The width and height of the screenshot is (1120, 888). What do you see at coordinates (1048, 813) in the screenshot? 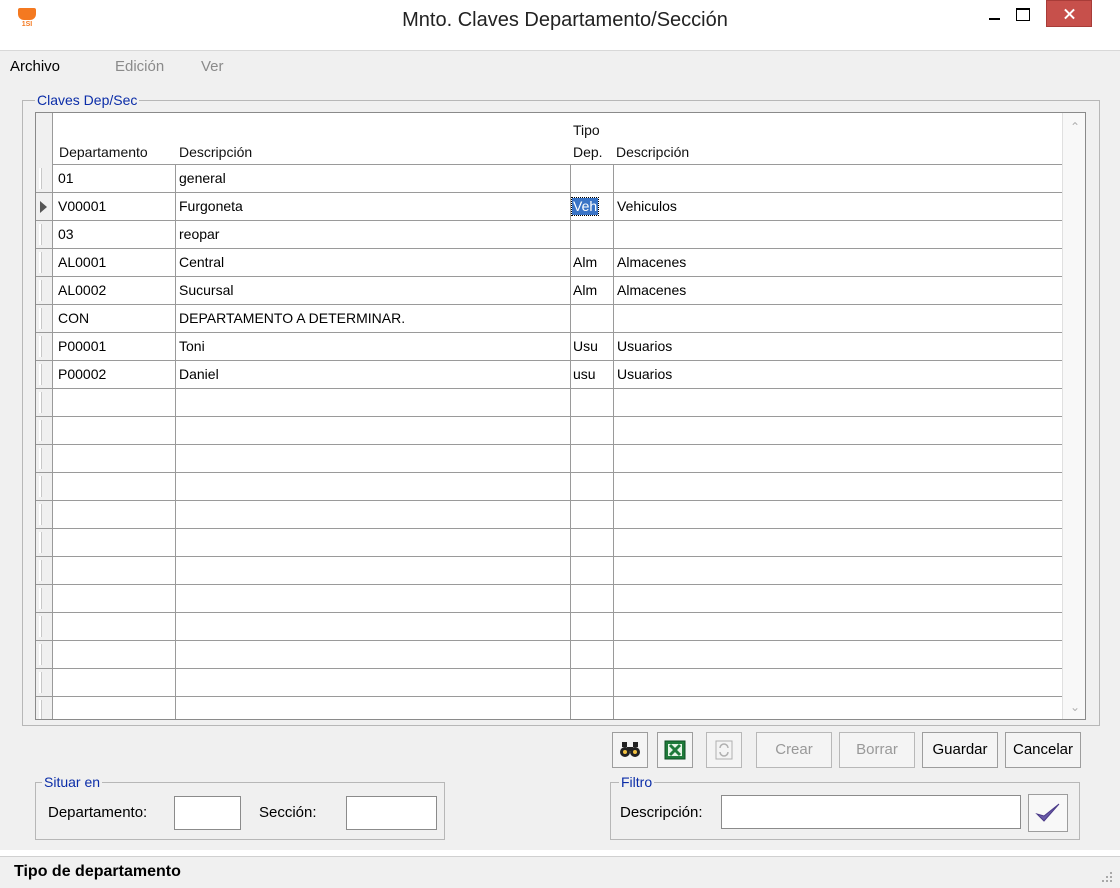
I see `apply-filter-button` at bounding box center [1048, 813].